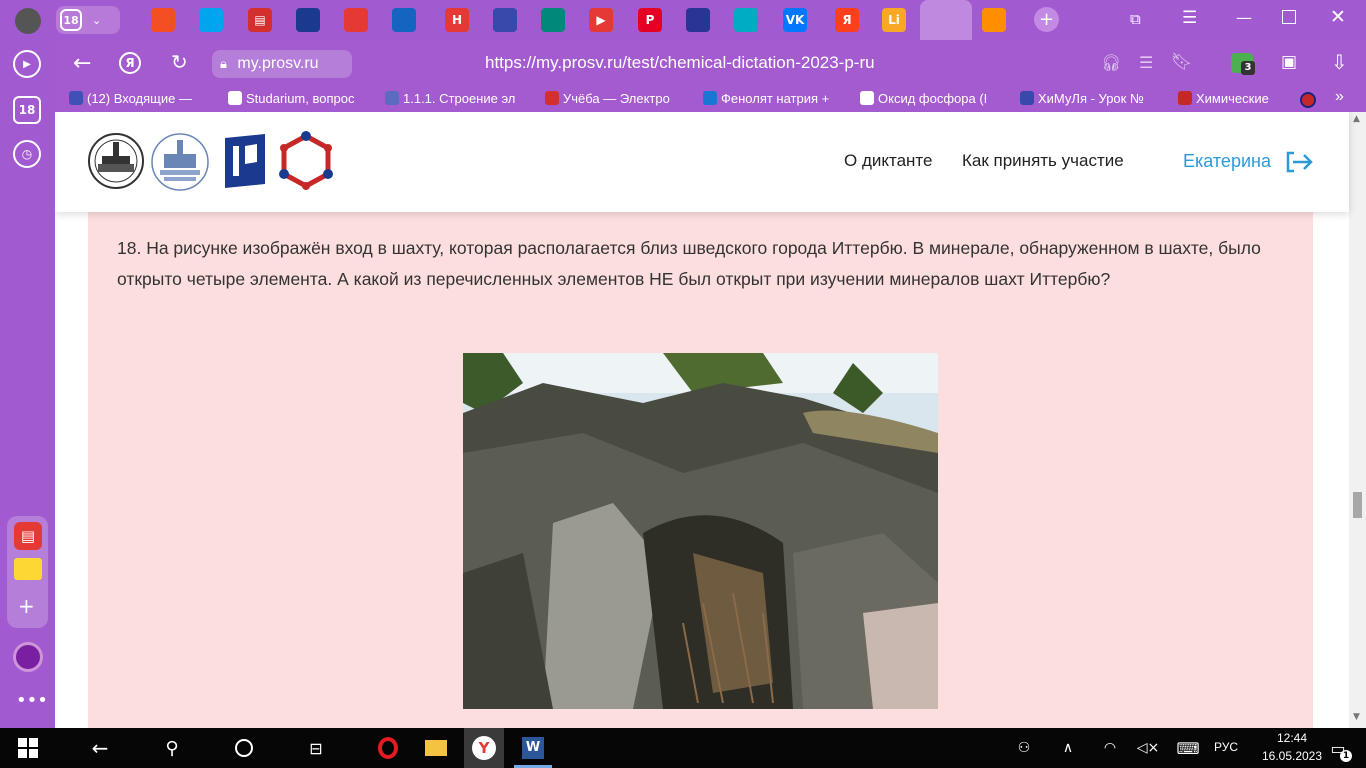 The width and height of the screenshot is (1366, 768). I want to click on user-name-link: Екатерина, so click(1227, 161).